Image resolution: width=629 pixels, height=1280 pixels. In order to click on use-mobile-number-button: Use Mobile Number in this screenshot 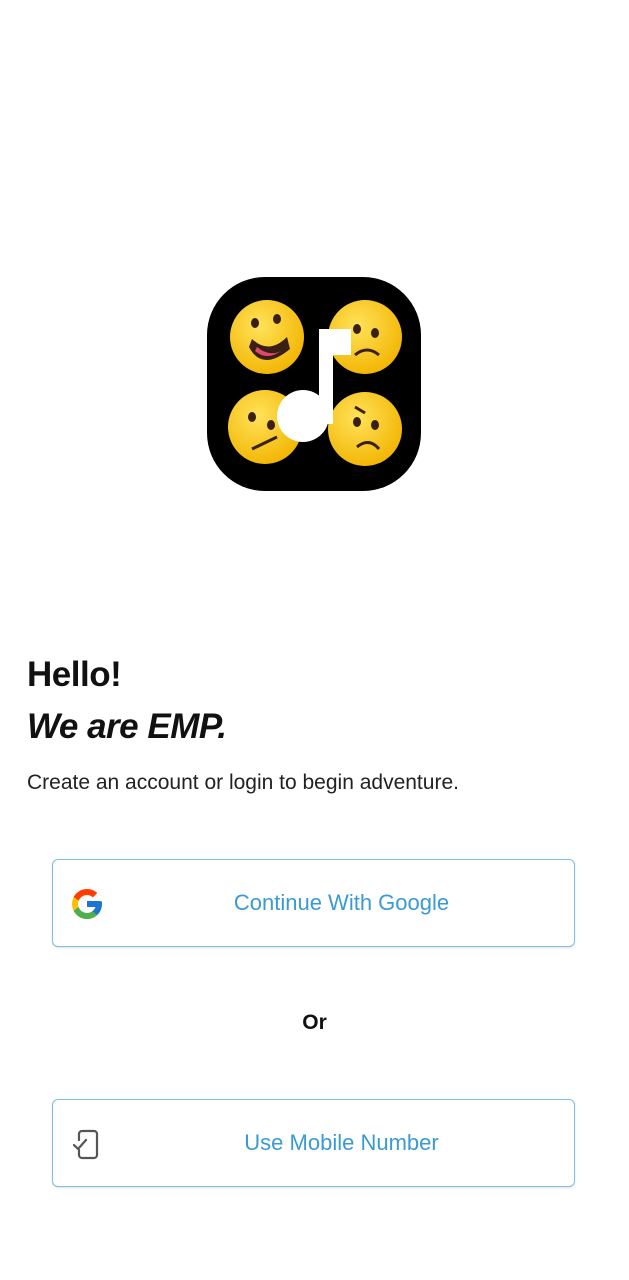, I will do `click(313, 1143)`.